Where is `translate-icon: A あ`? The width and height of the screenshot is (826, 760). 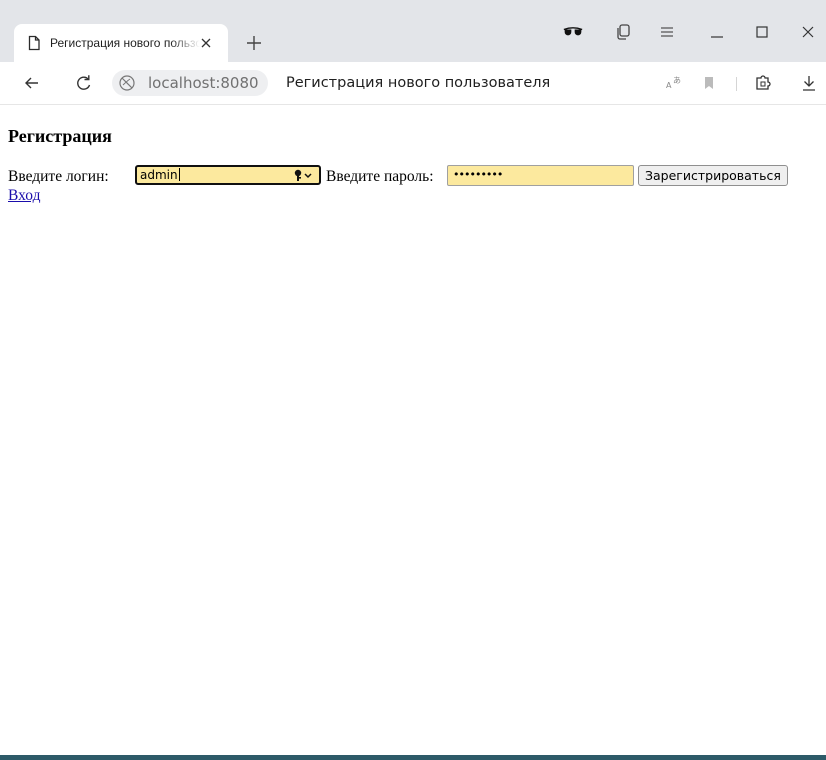
translate-icon: A あ is located at coordinates (674, 83).